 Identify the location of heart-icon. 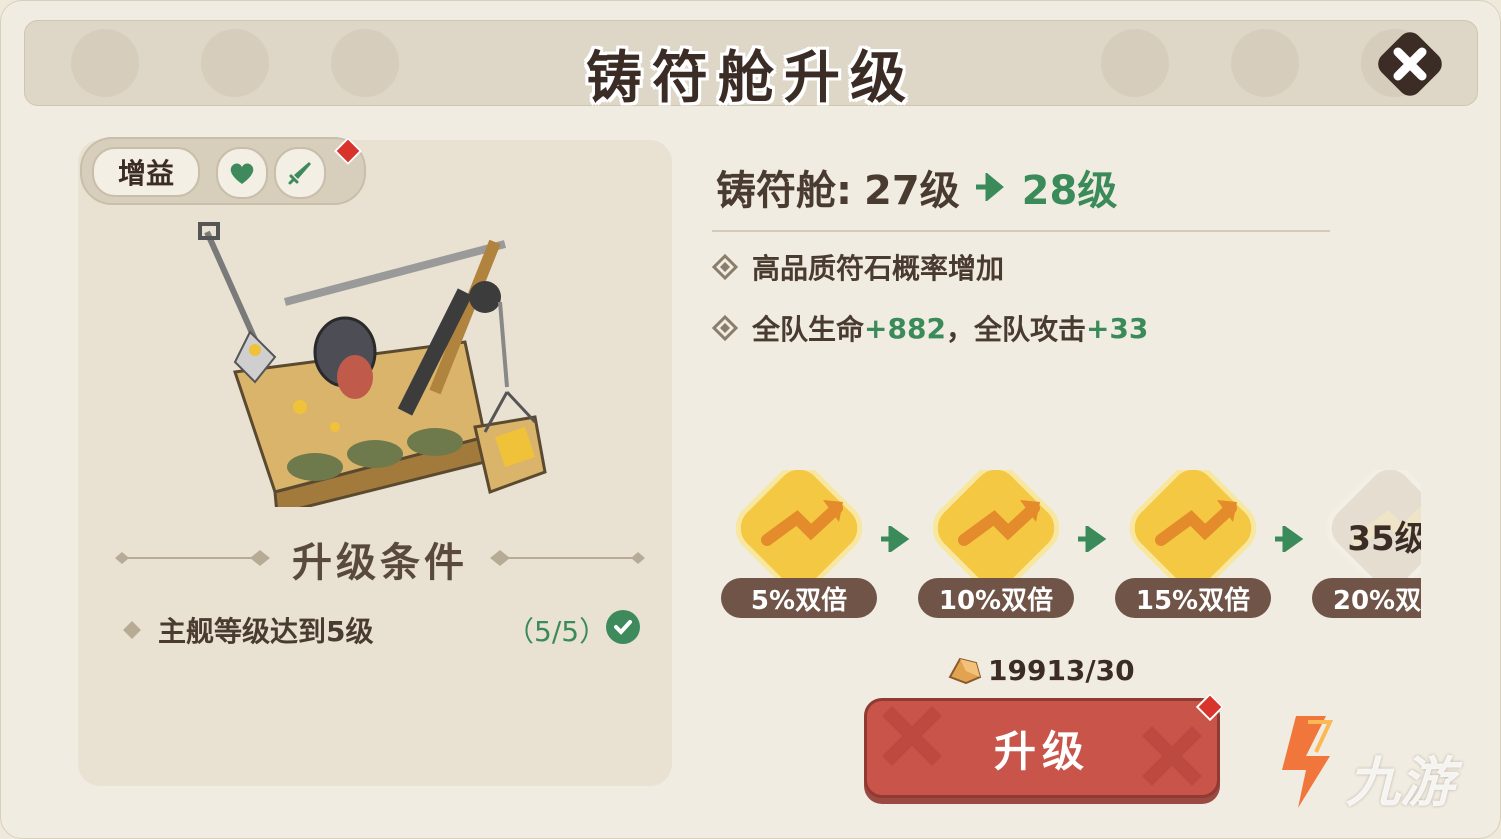
(242, 173).